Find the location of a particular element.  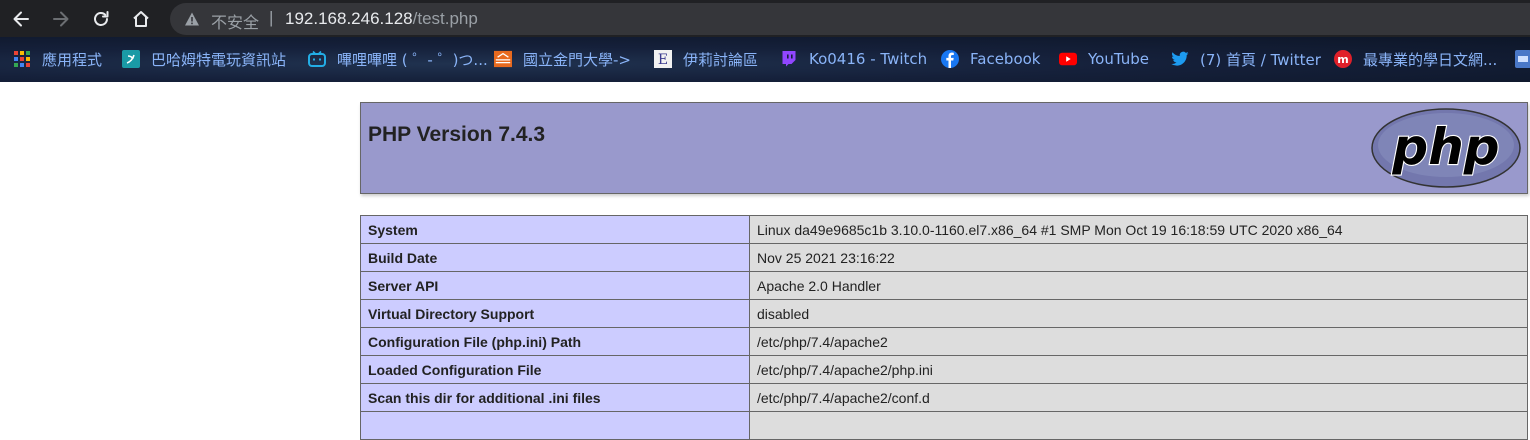

bookmark-label: Facebook is located at coordinates (1005, 59).